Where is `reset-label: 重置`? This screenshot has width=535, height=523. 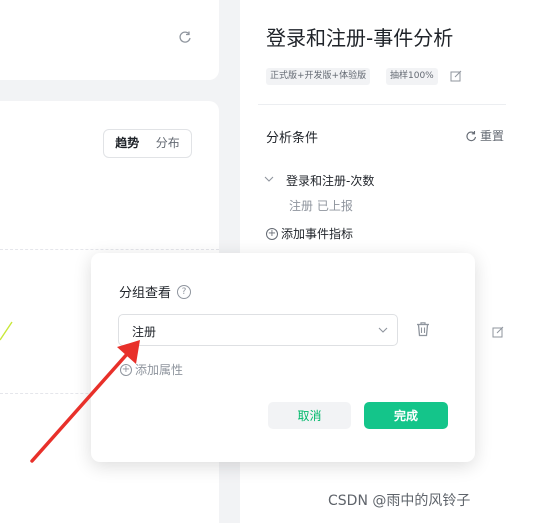
reset-label: 重置 is located at coordinates (492, 136).